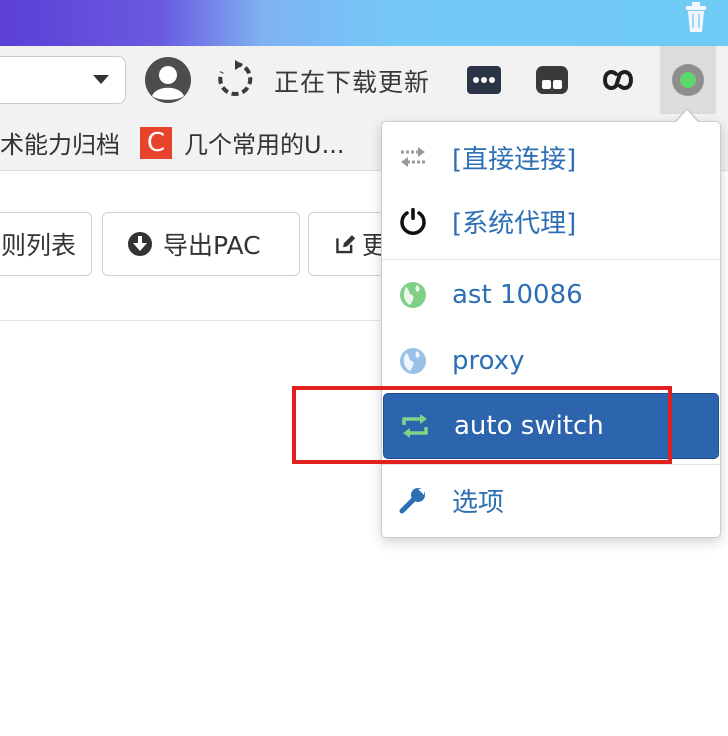  Describe the element at coordinates (687, 116) in the screenshot. I see `popup-arrow-fill` at that location.